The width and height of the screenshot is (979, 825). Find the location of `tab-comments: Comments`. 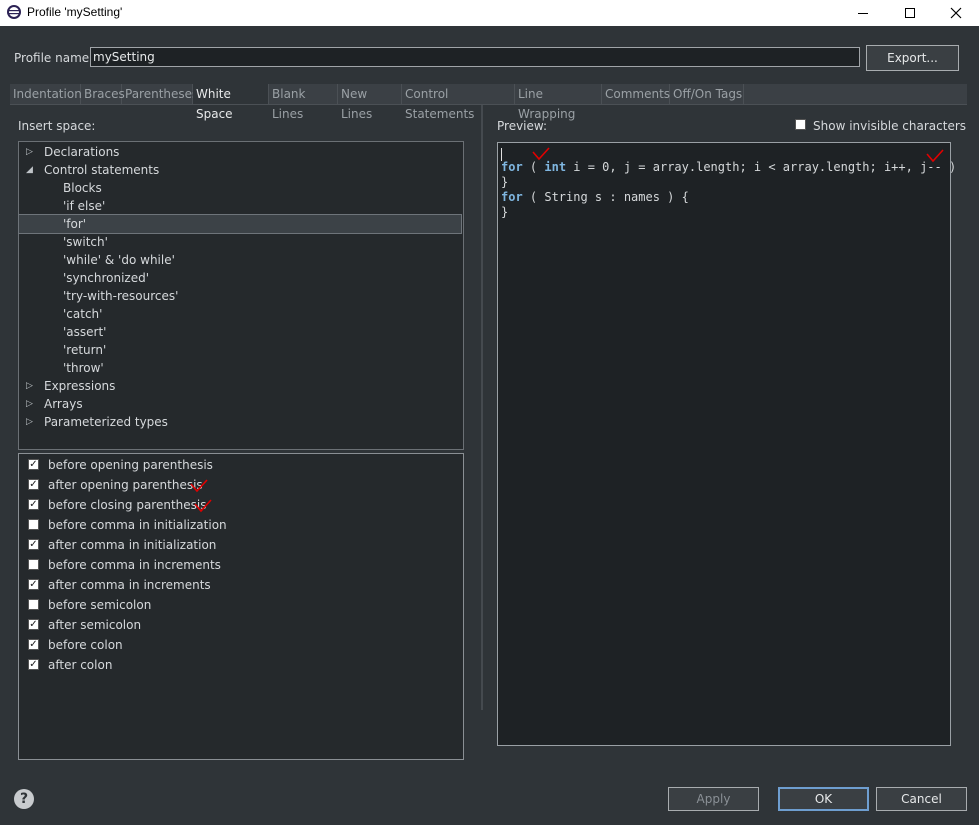

tab-comments: Comments is located at coordinates (636, 94).